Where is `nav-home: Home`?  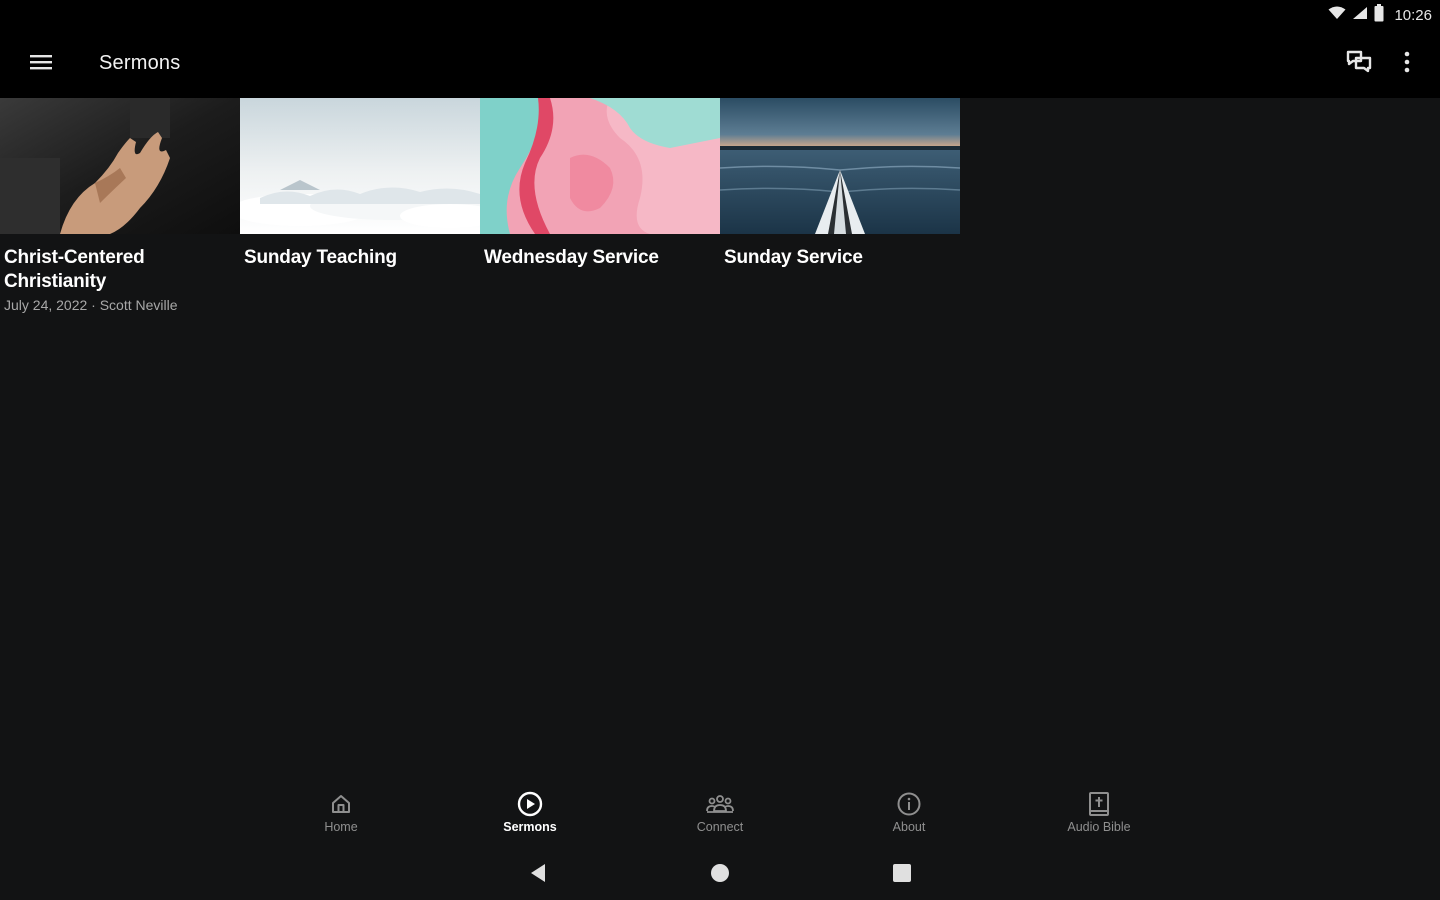 nav-home: Home is located at coordinates (341, 818).